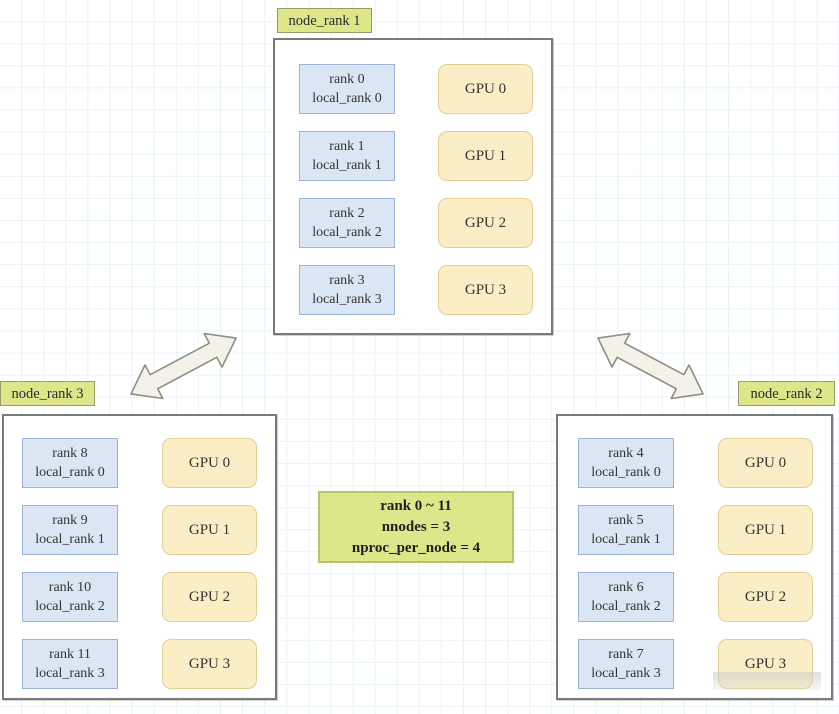 This screenshot has width=839, height=714. What do you see at coordinates (626, 597) in the screenshot?
I see `rank-box: rank 6 local_rank 2` at bounding box center [626, 597].